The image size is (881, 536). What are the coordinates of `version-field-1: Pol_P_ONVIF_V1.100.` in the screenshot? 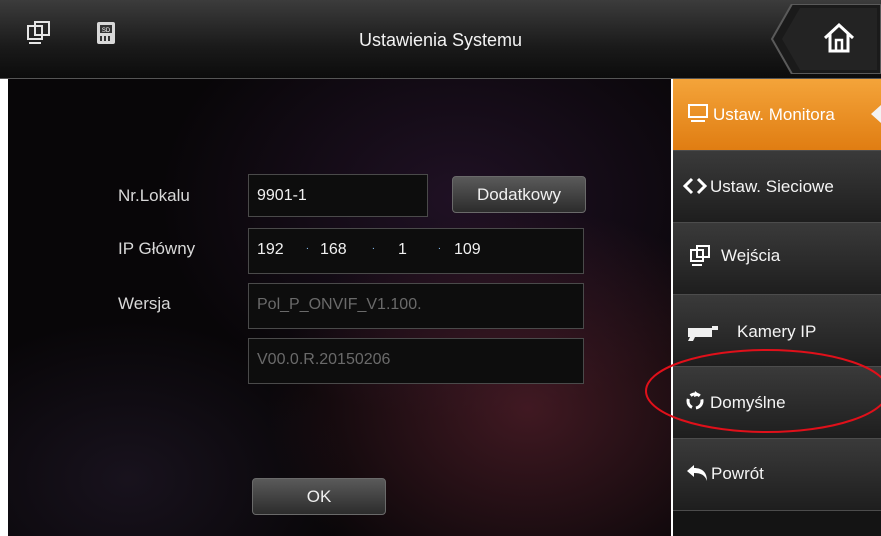 It's located at (416, 306).